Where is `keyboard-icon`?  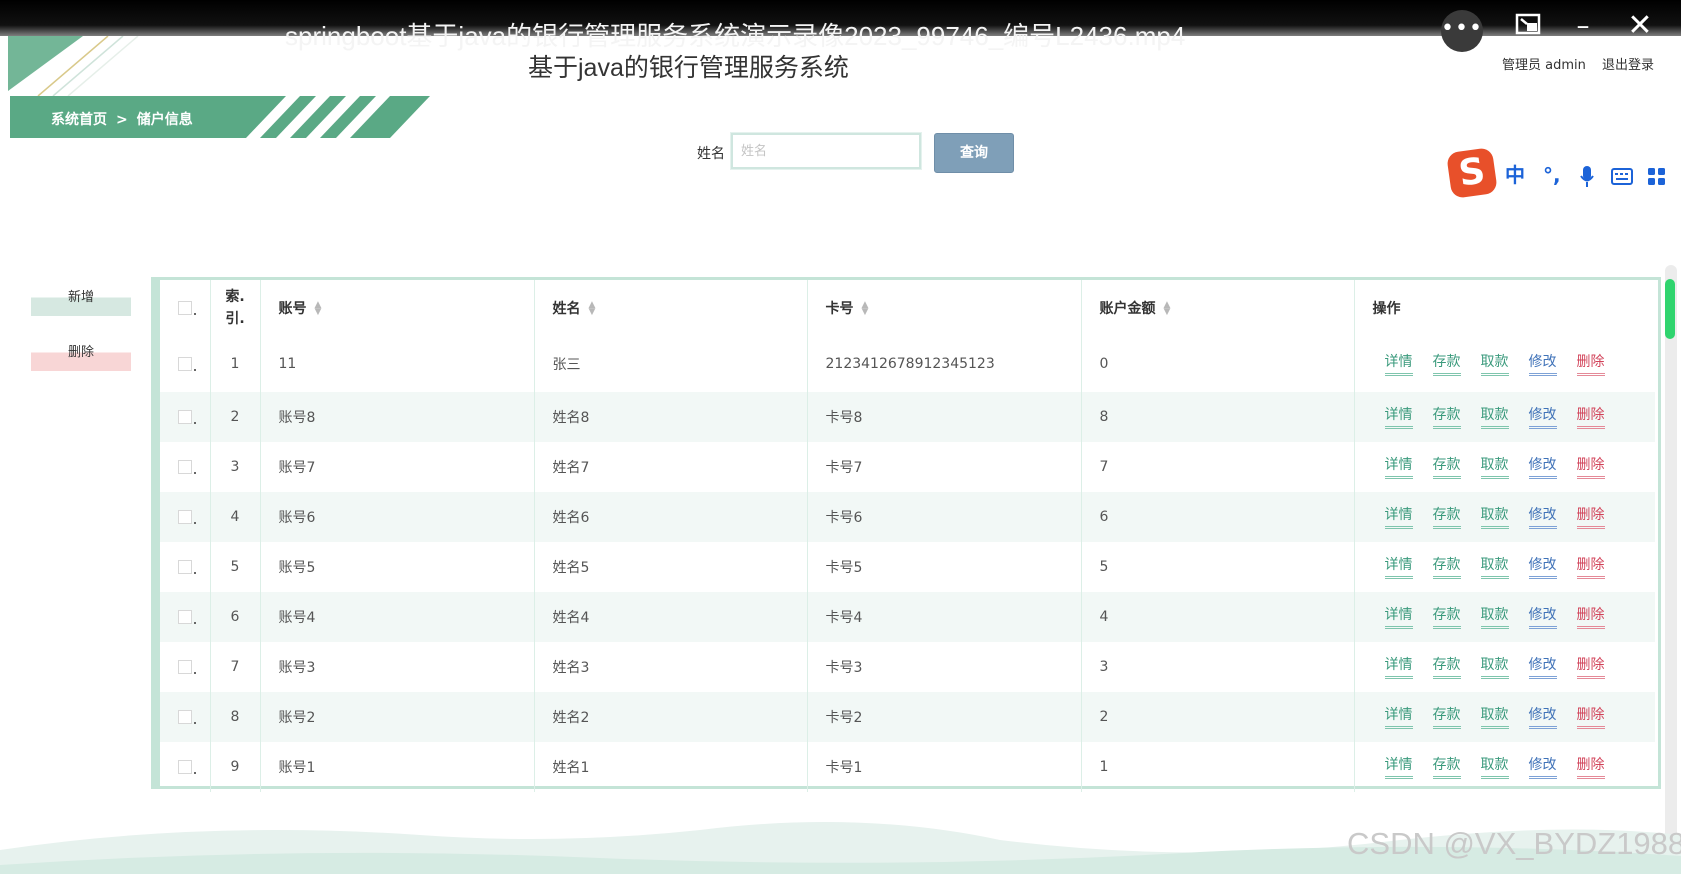 keyboard-icon is located at coordinates (1622, 175).